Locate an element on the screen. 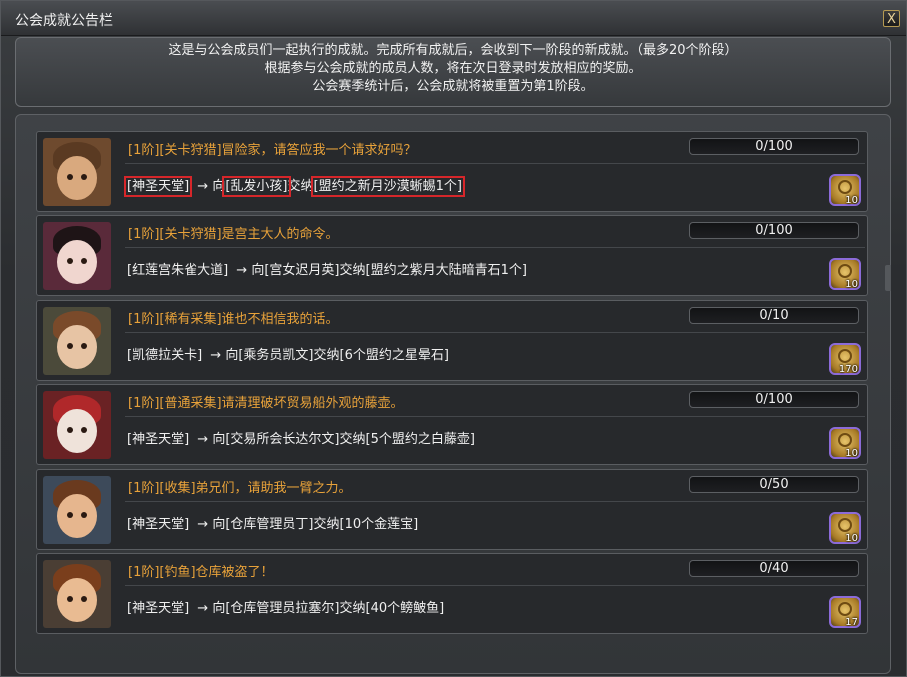 The height and width of the screenshot is (677, 907). achievement-header: [1阶][普通采集]请清理破坏贸易船外观的藤壶。 0/100 is located at coordinates (495, 401).